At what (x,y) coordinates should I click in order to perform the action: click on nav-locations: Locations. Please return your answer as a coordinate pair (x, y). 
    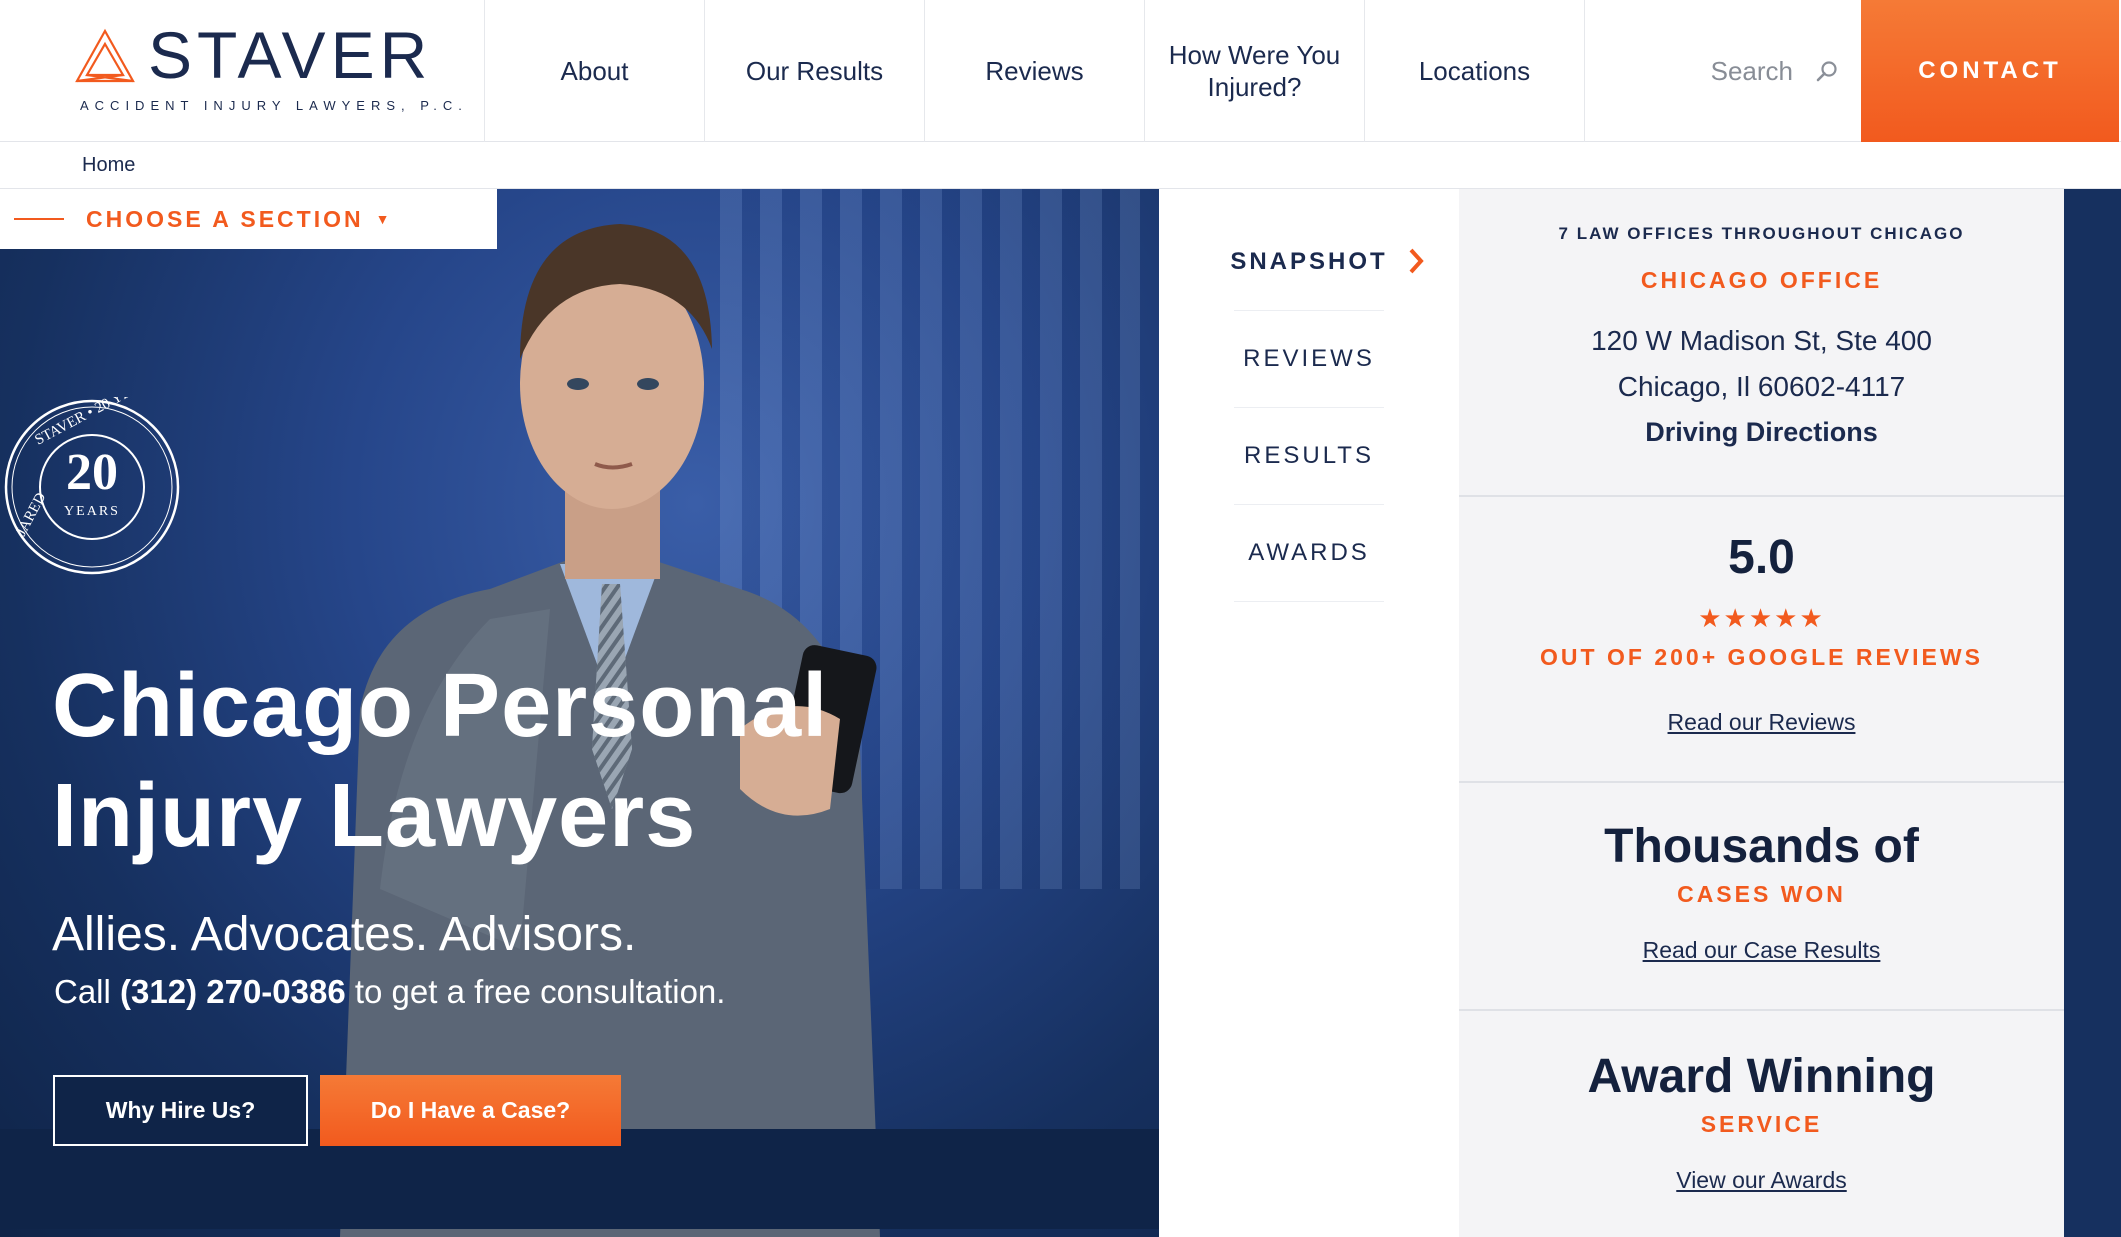
    Looking at the image, I should click on (1475, 71).